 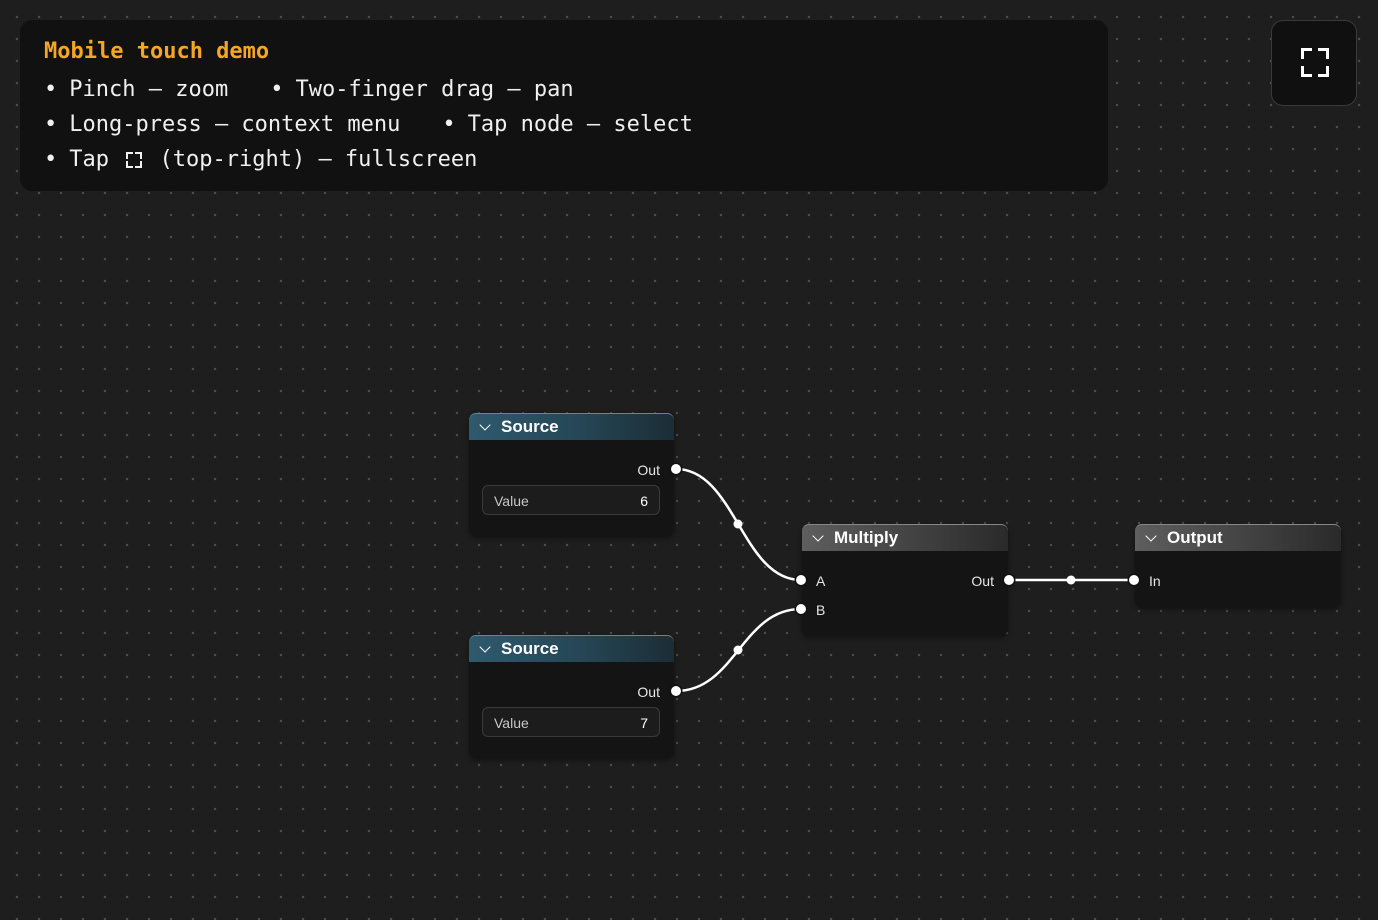 I want to click on multiply-node: Multiply A B Out, so click(x=905, y=580).